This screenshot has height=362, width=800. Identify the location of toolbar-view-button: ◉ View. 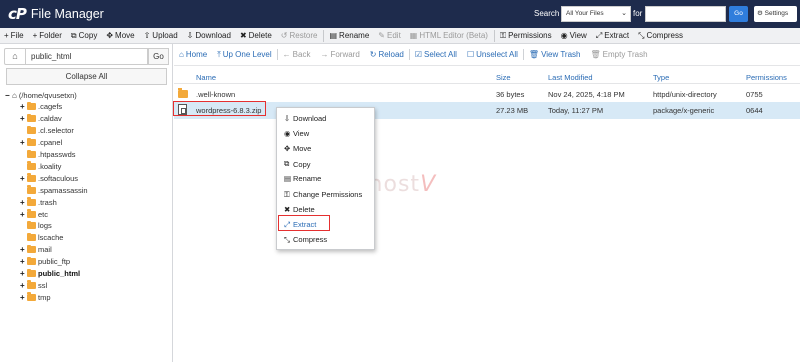
(574, 36).